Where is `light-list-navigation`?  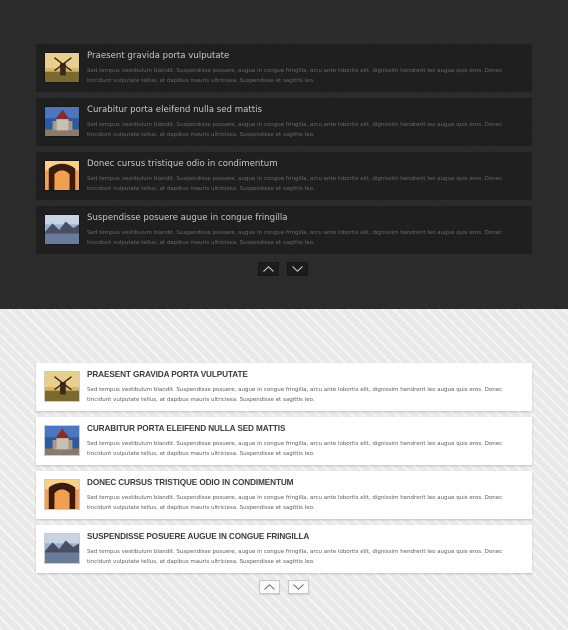
light-list-navigation is located at coordinates (284, 587).